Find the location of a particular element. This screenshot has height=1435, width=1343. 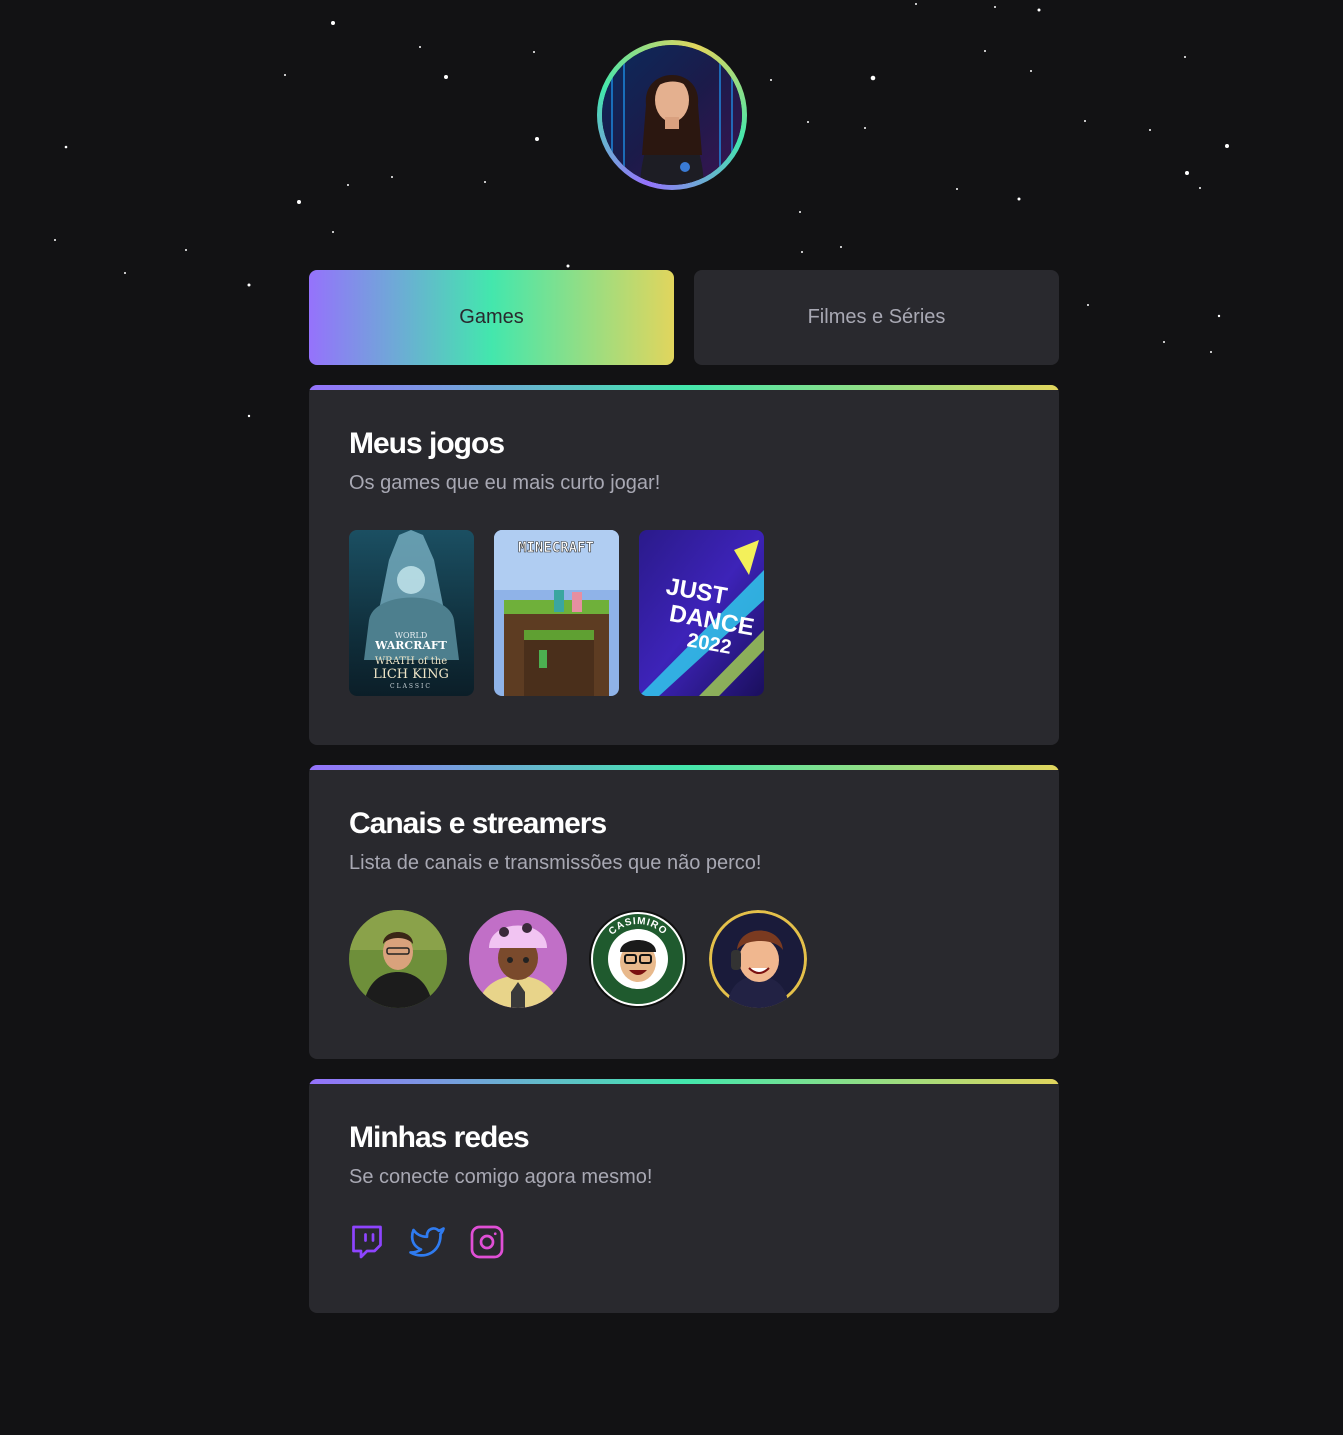

tab-movies-series: Filmes e Séries is located at coordinates (876, 317).